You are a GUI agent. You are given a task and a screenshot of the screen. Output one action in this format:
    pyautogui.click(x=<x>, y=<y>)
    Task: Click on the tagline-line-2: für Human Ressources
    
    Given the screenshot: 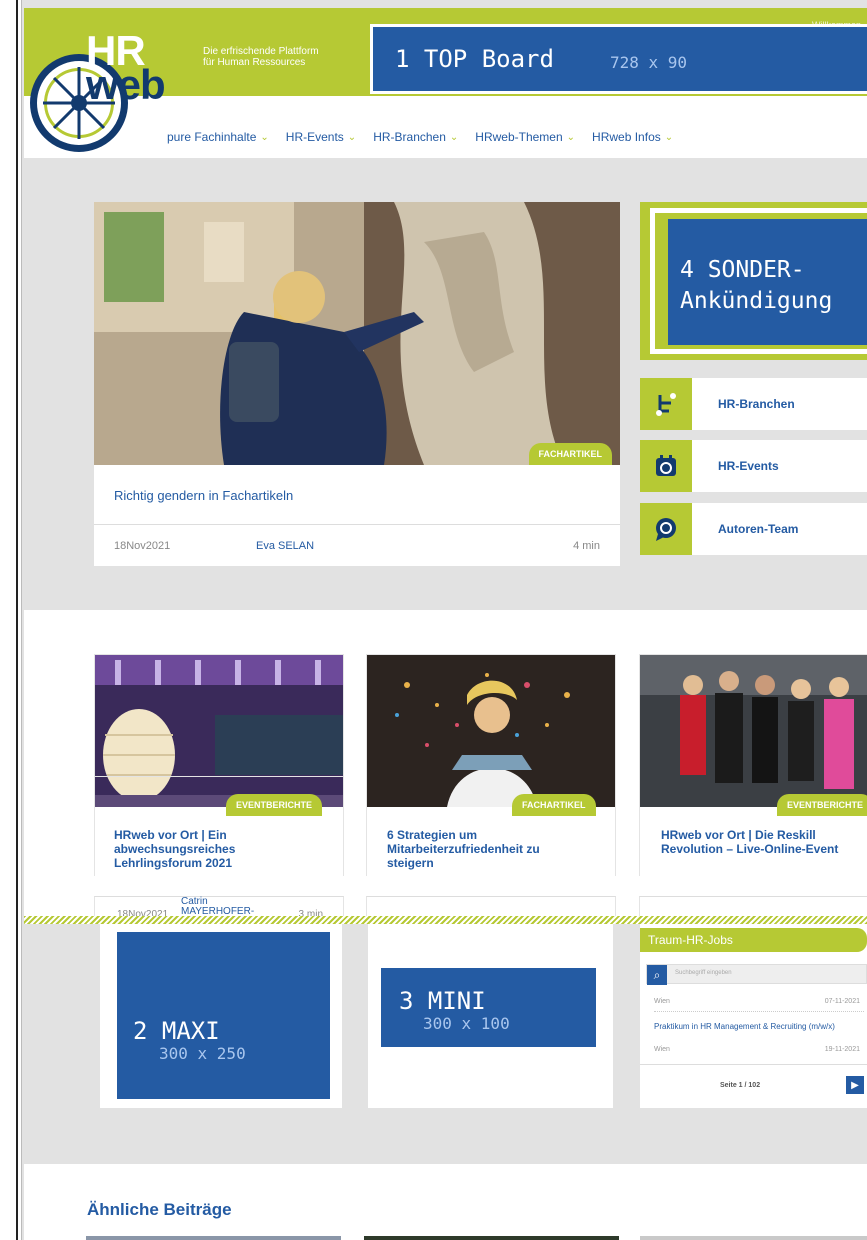 What is the action you would take?
    pyautogui.click(x=254, y=62)
    